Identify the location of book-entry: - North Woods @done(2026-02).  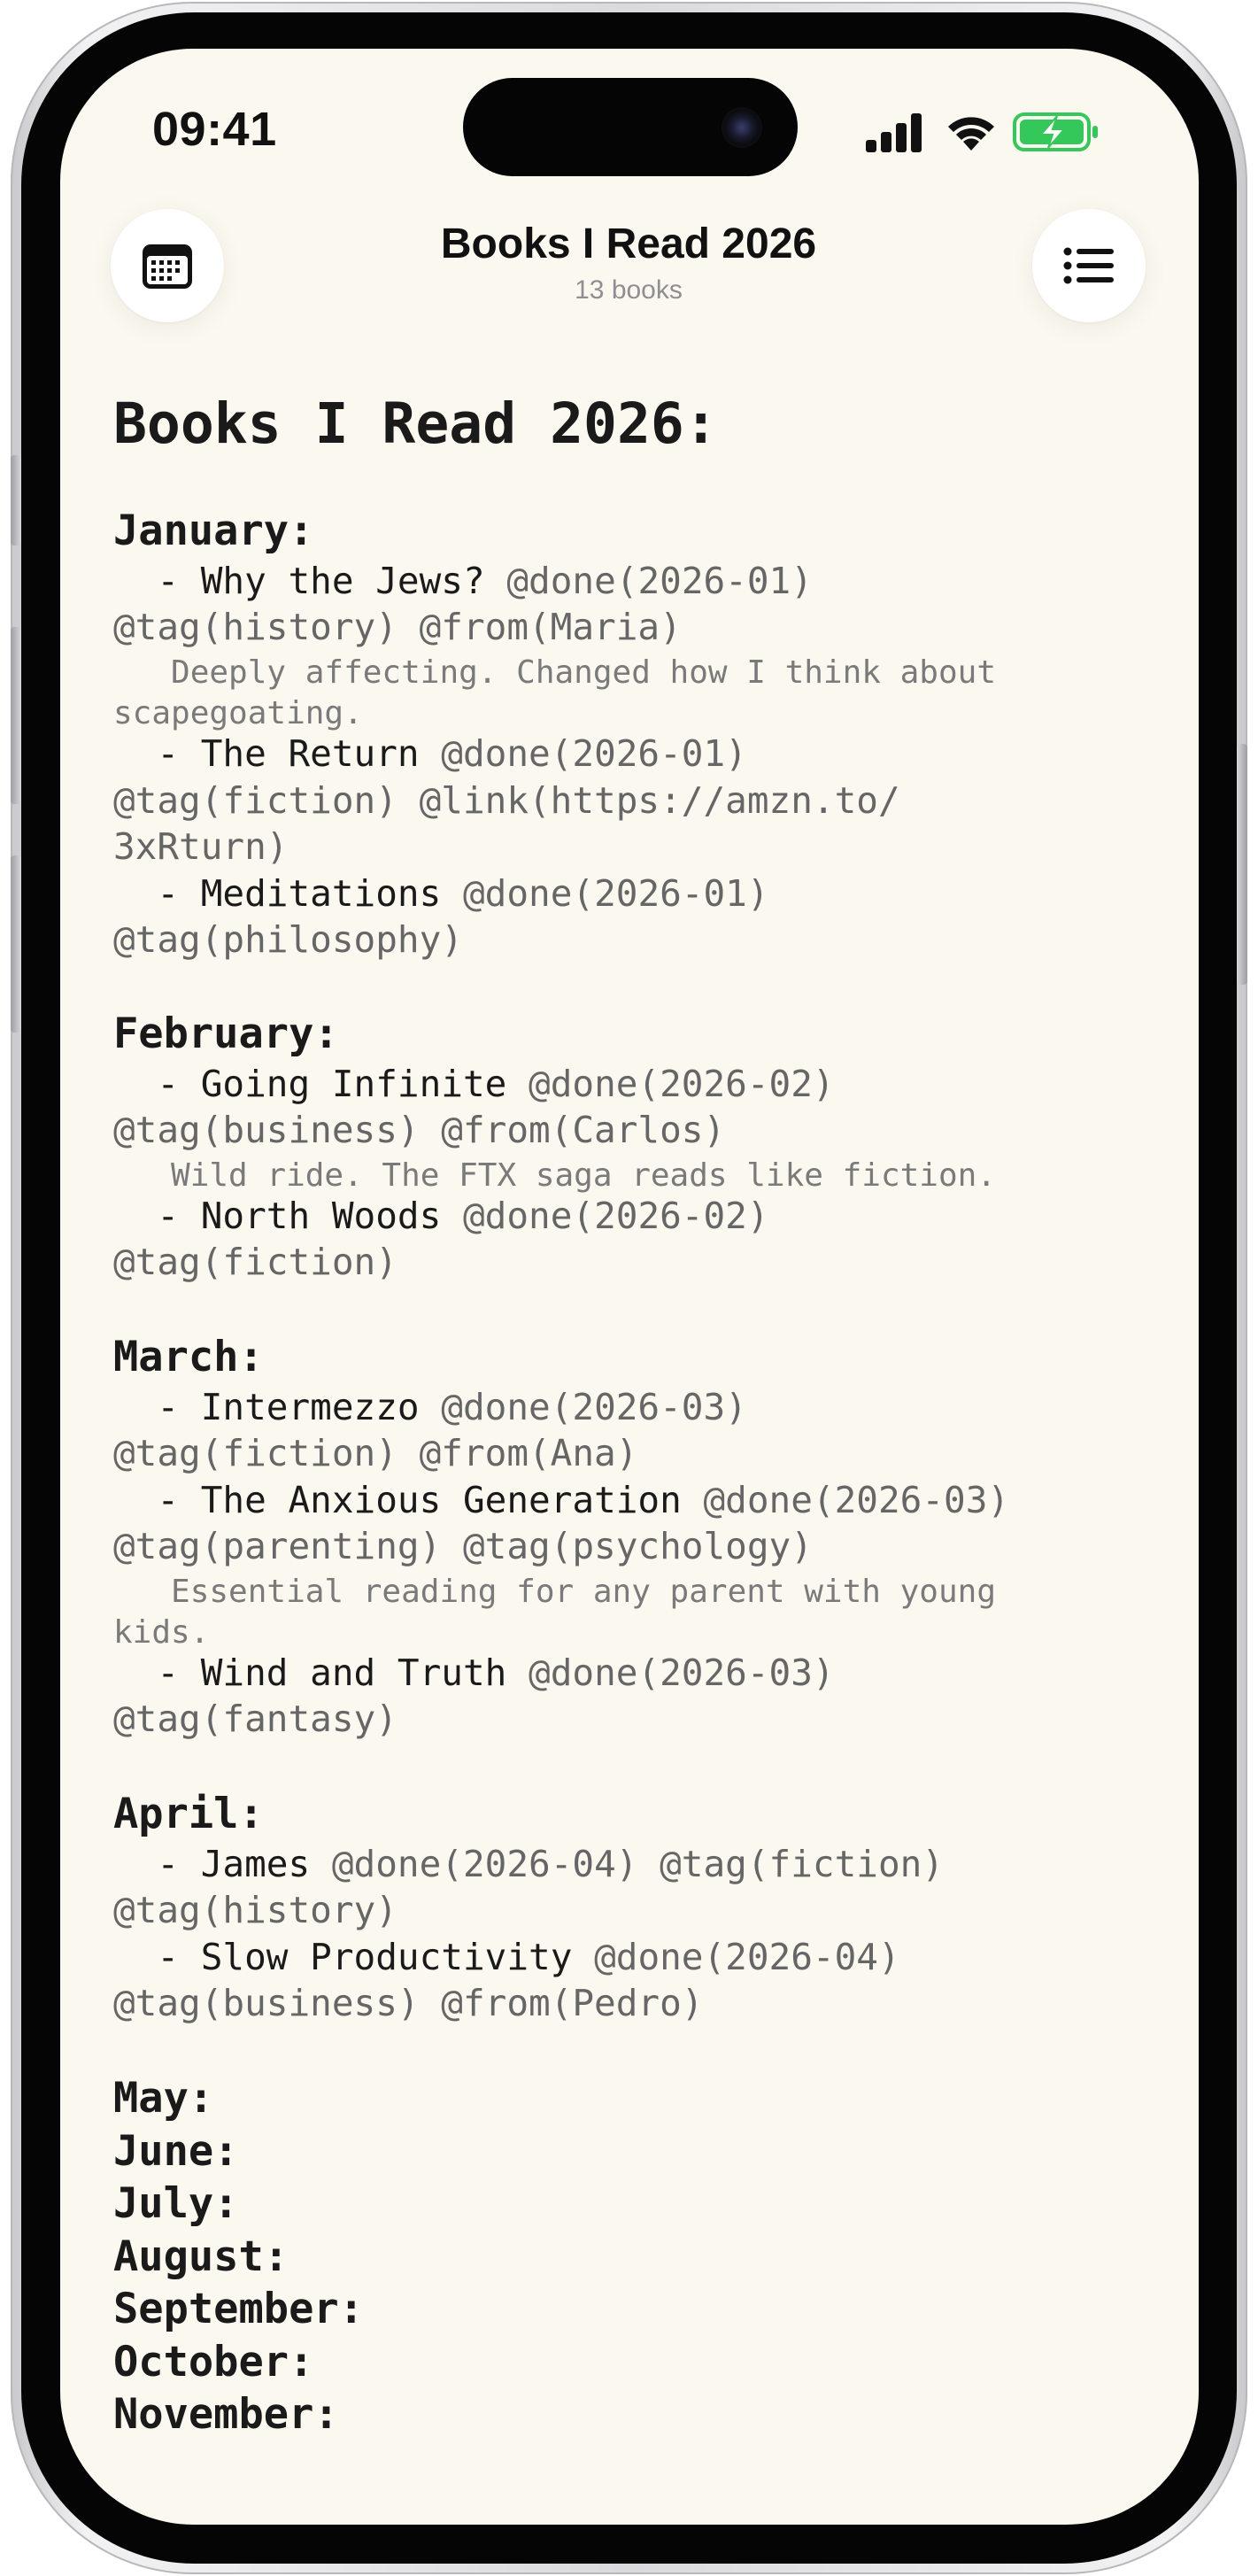
(441, 1216).